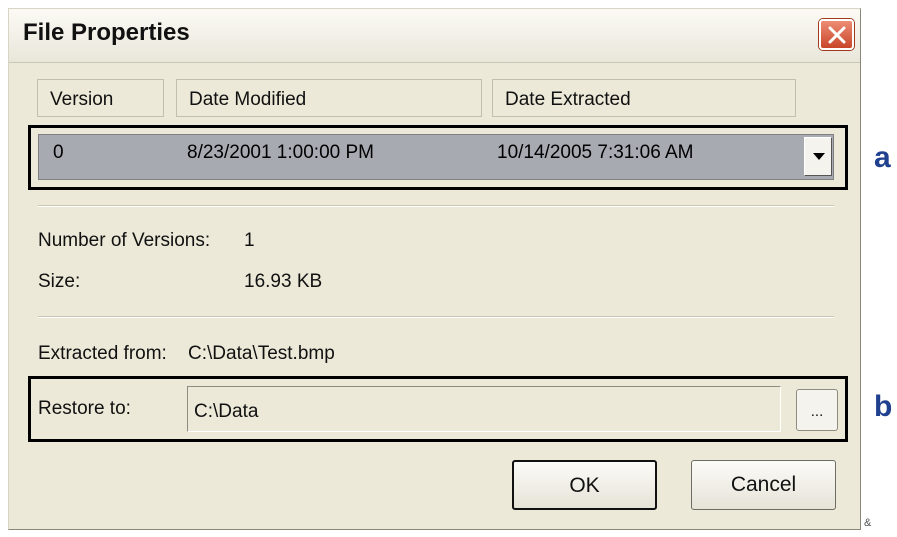 This screenshot has width=897, height=537. What do you see at coordinates (595, 152) in the screenshot?
I see `row-date-extracted: 10/14/2005 7:31:06 AM` at bounding box center [595, 152].